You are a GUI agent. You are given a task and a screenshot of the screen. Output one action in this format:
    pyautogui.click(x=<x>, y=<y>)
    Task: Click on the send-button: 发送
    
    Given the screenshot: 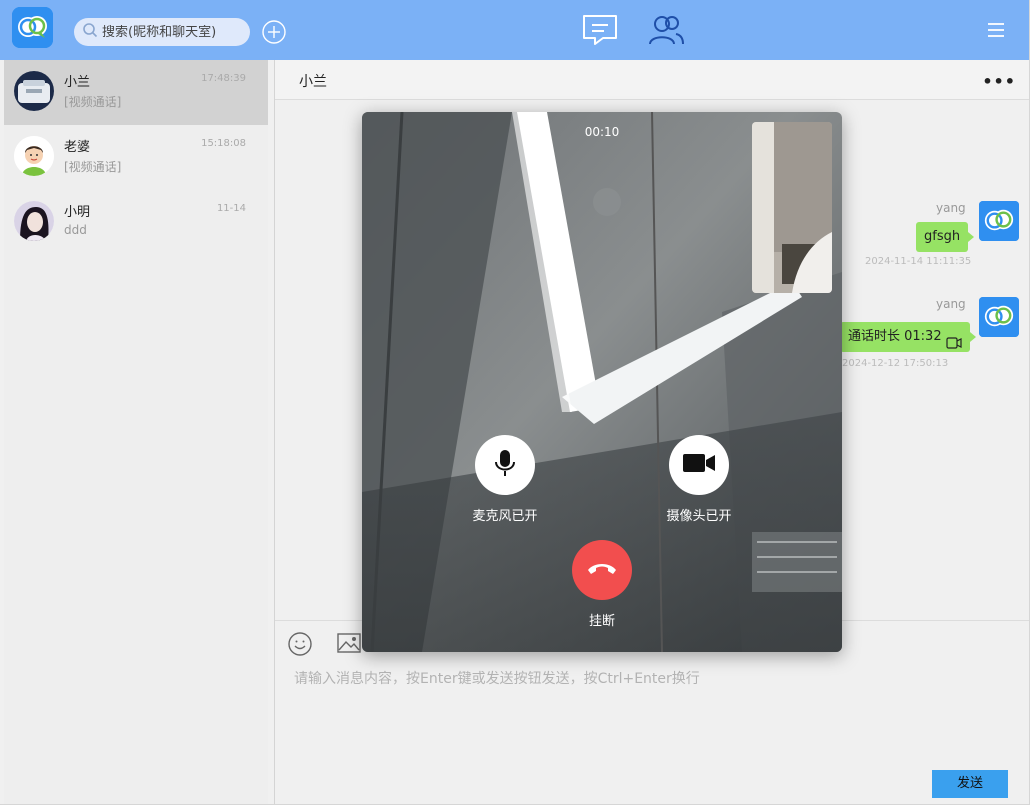 What is the action you would take?
    pyautogui.click(x=970, y=784)
    